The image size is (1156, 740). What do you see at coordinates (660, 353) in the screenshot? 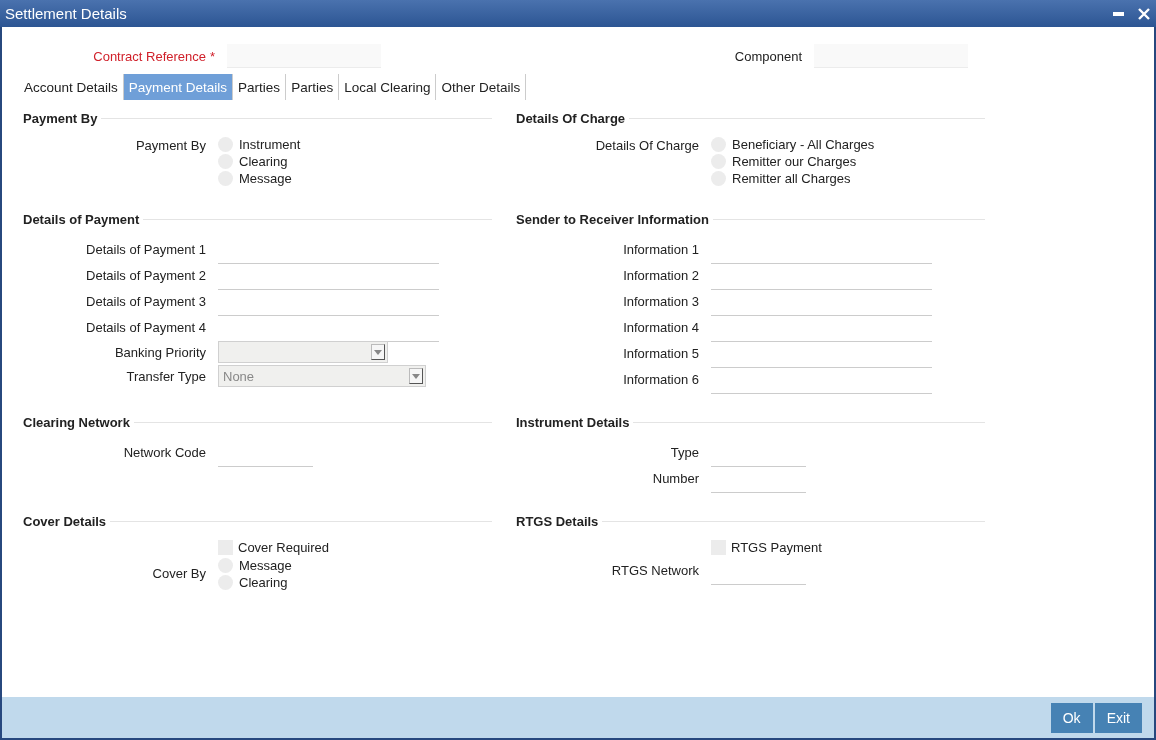
I see `field-label: Information 5` at bounding box center [660, 353].